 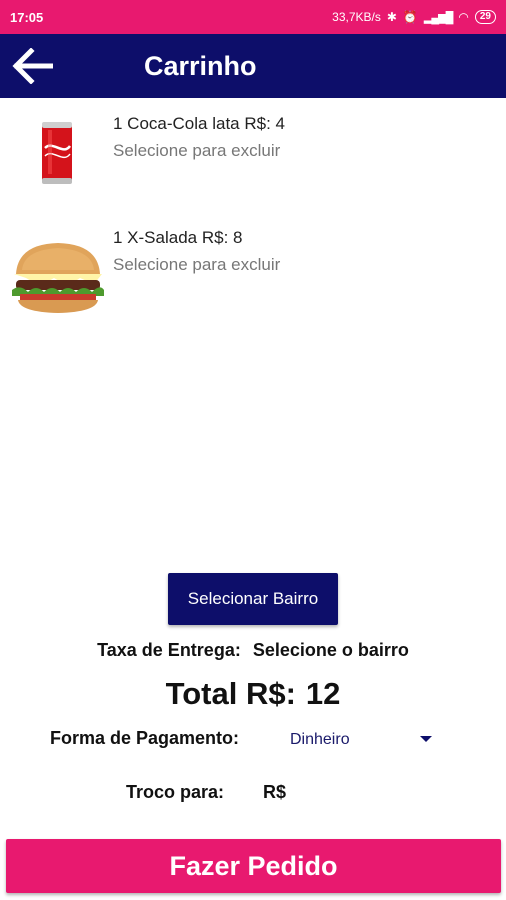 What do you see at coordinates (253, 17) in the screenshot?
I see `status-bar: 17:05 33,7KB/s ✱ ⏰ ▂▄▆█ ◠ 29` at bounding box center [253, 17].